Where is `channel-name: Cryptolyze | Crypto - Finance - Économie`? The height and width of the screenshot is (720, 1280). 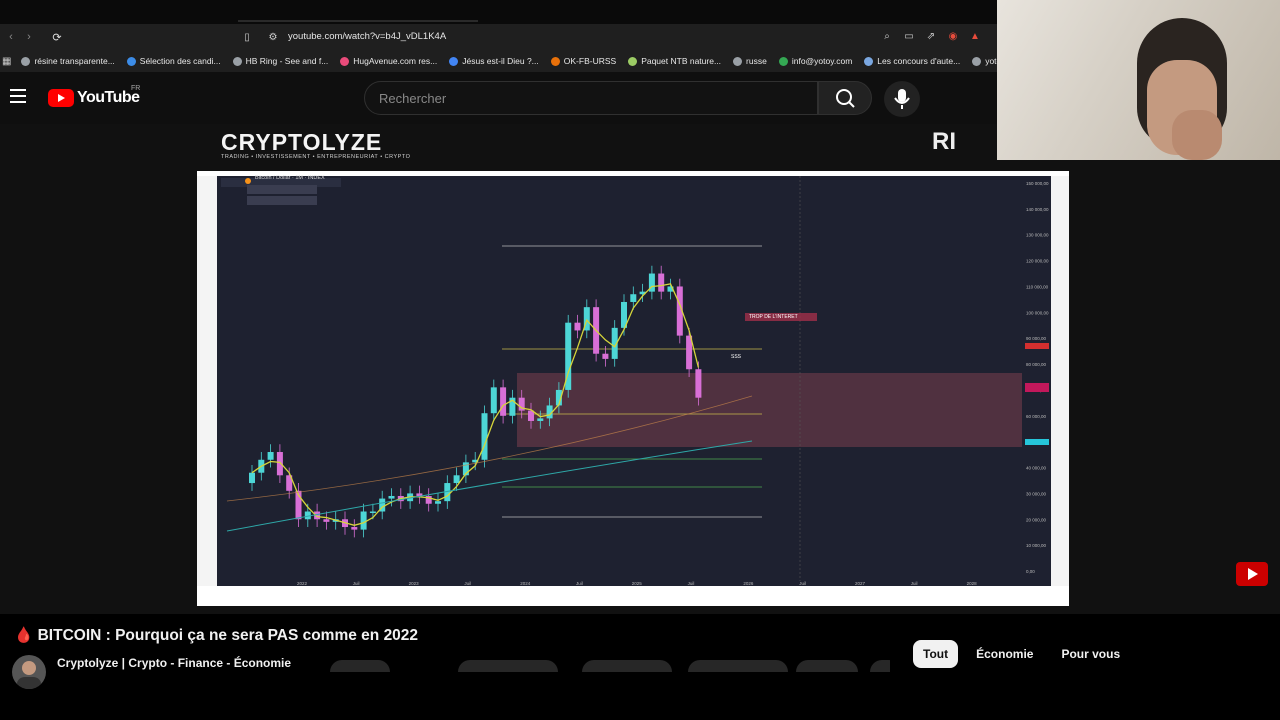
channel-name: Cryptolyze | Crypto - Finance - Économie is located at coordinates (174, 663).